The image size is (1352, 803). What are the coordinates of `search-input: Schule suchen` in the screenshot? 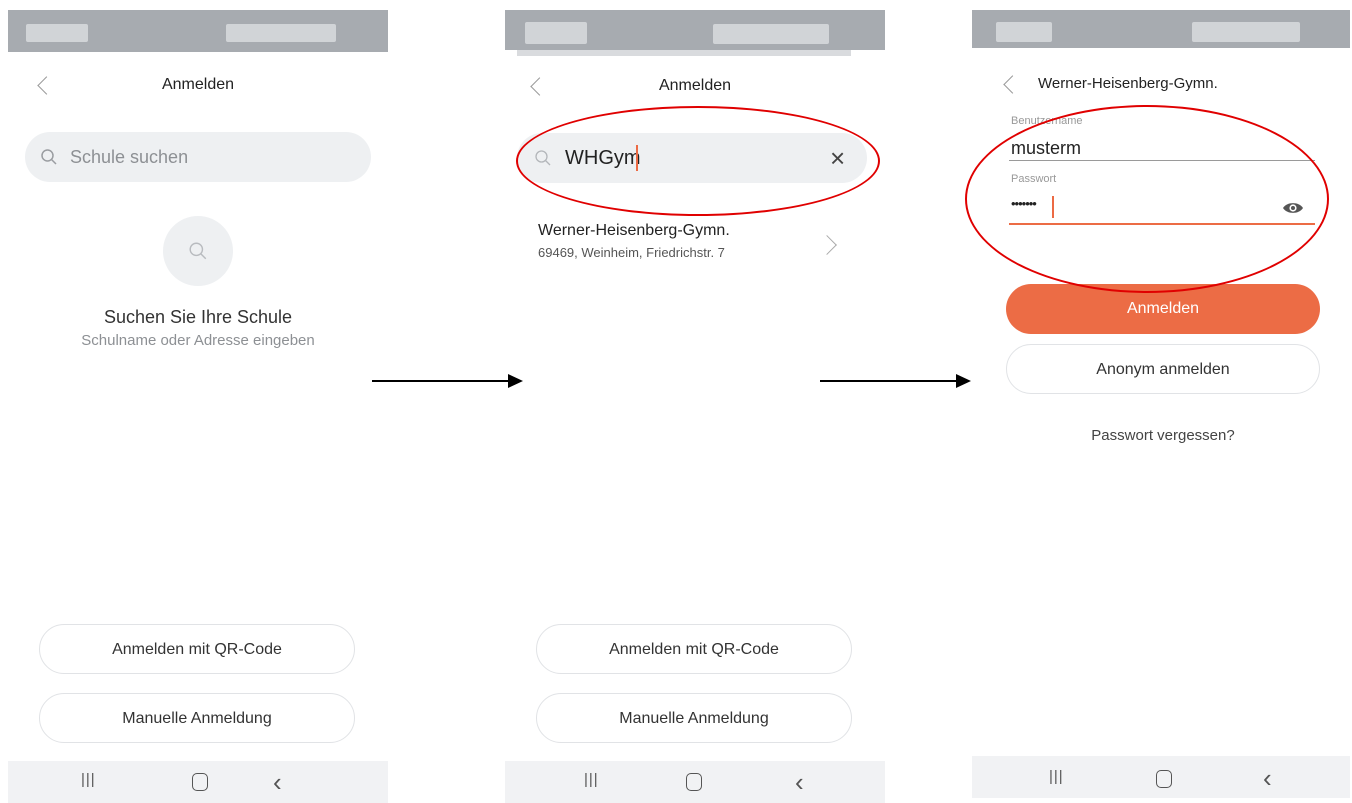 It's located at (198, 157).